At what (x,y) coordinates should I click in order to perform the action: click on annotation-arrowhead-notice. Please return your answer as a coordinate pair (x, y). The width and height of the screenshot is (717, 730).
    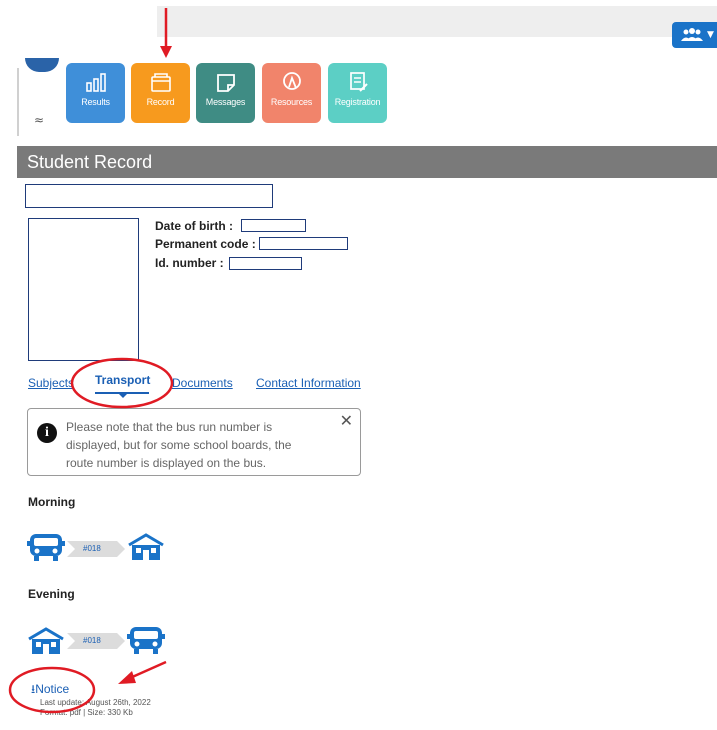
    Looking at the image, I should click on (127, 677).